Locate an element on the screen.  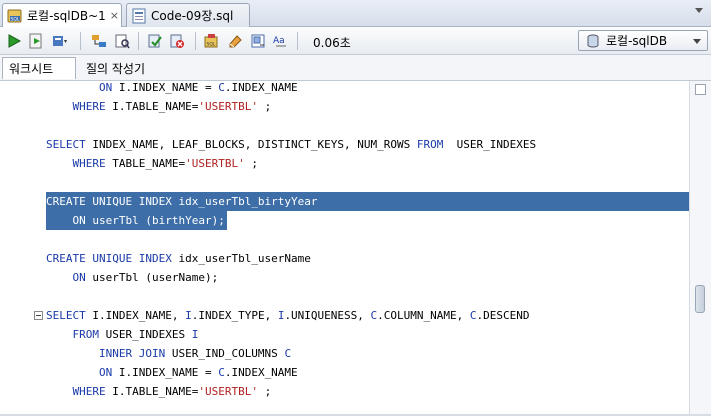
sql-text: I.INDEX_NAME = is located at coordinates (165, 87).